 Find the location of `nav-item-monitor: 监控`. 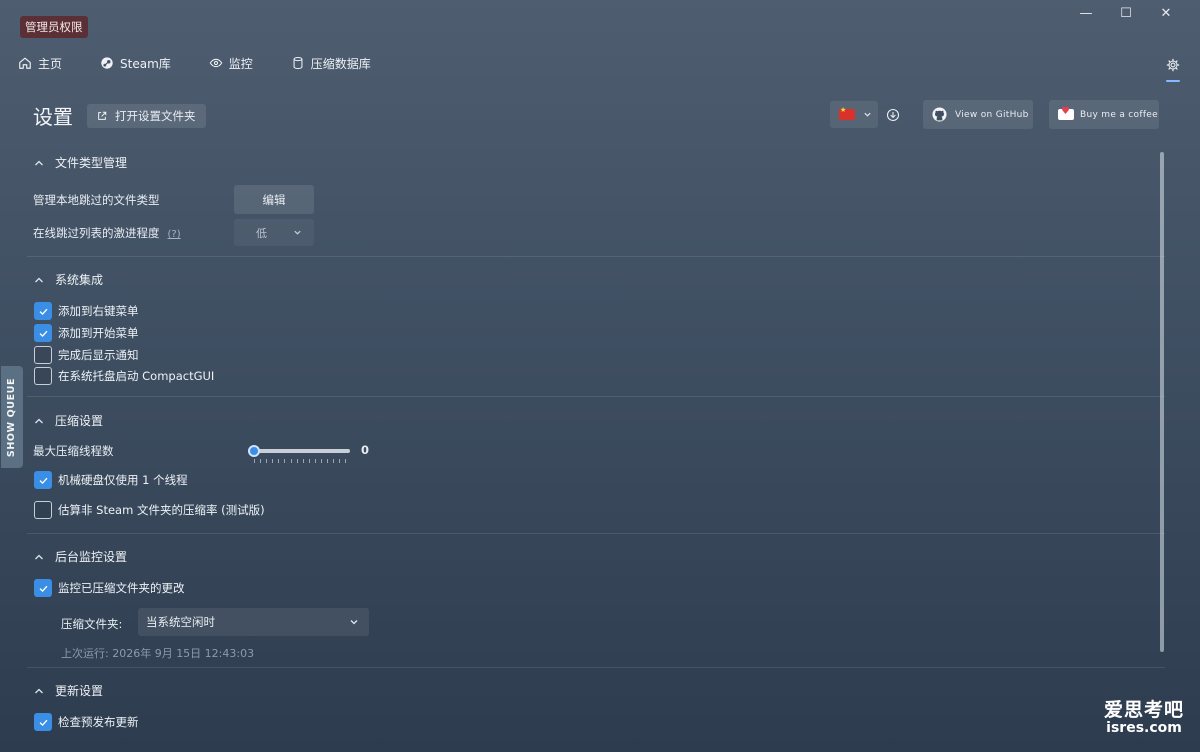

nav-item-monitor: 监控 is located at coordinates (231, 63).